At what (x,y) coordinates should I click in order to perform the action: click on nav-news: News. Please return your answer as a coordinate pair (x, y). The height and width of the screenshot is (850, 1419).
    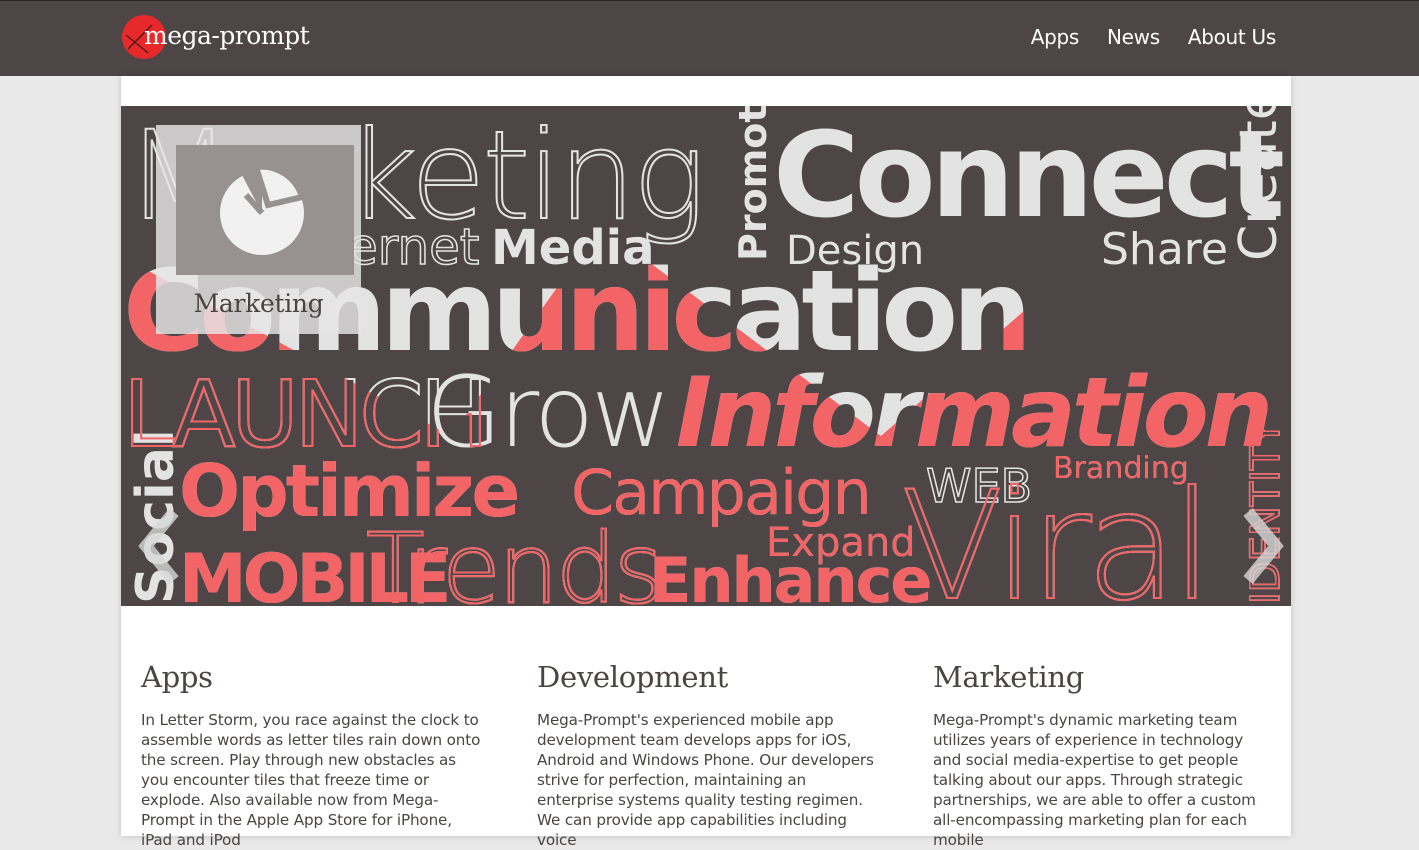
    Looking at the image, I should click on (1133, 37).